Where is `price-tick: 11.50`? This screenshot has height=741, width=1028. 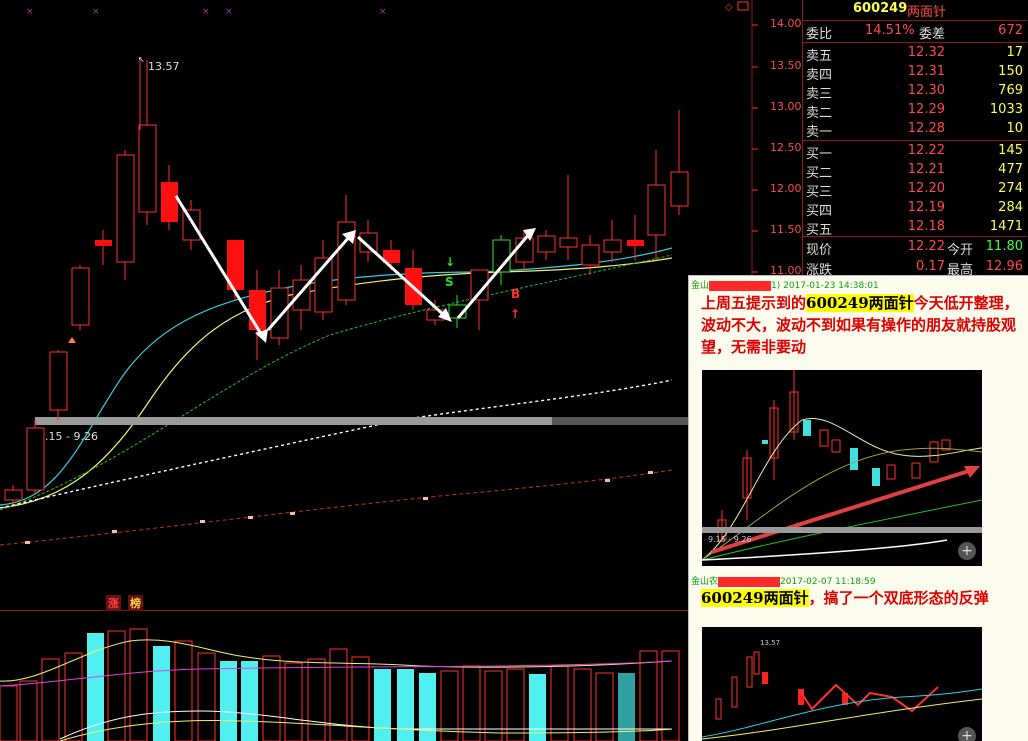
price-tick: 11.50 is located at coordinates (786, 229).